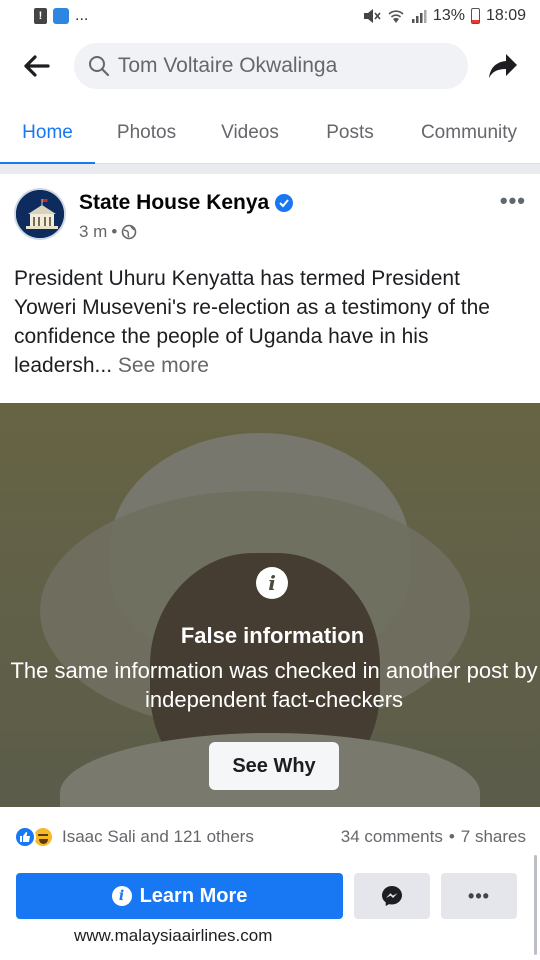 The width and height of the screenshot is (540, 960). I want to click on fact-check-title: False information, so click(272, 635).